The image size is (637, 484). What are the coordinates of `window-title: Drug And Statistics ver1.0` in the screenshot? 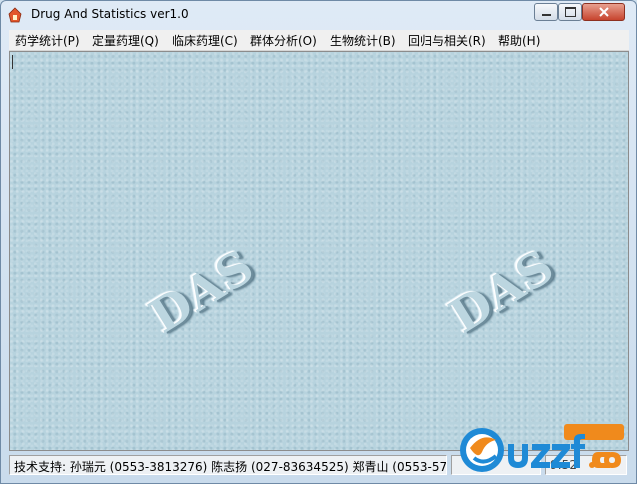 It's located at (110, 14).